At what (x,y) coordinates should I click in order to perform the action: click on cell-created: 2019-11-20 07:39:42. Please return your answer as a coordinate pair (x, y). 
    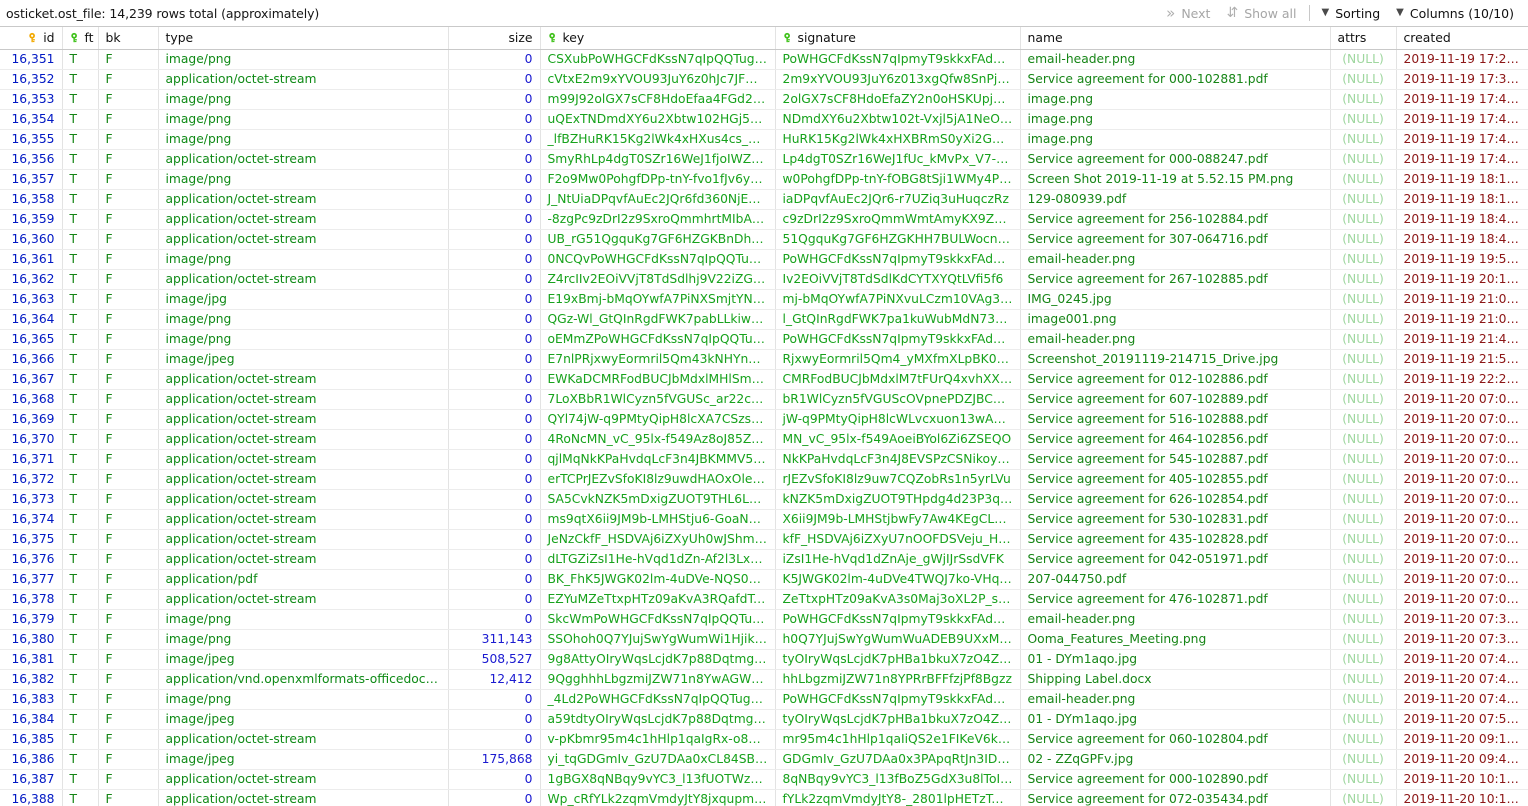
    Looking at the image, I should click on (1462, 639).